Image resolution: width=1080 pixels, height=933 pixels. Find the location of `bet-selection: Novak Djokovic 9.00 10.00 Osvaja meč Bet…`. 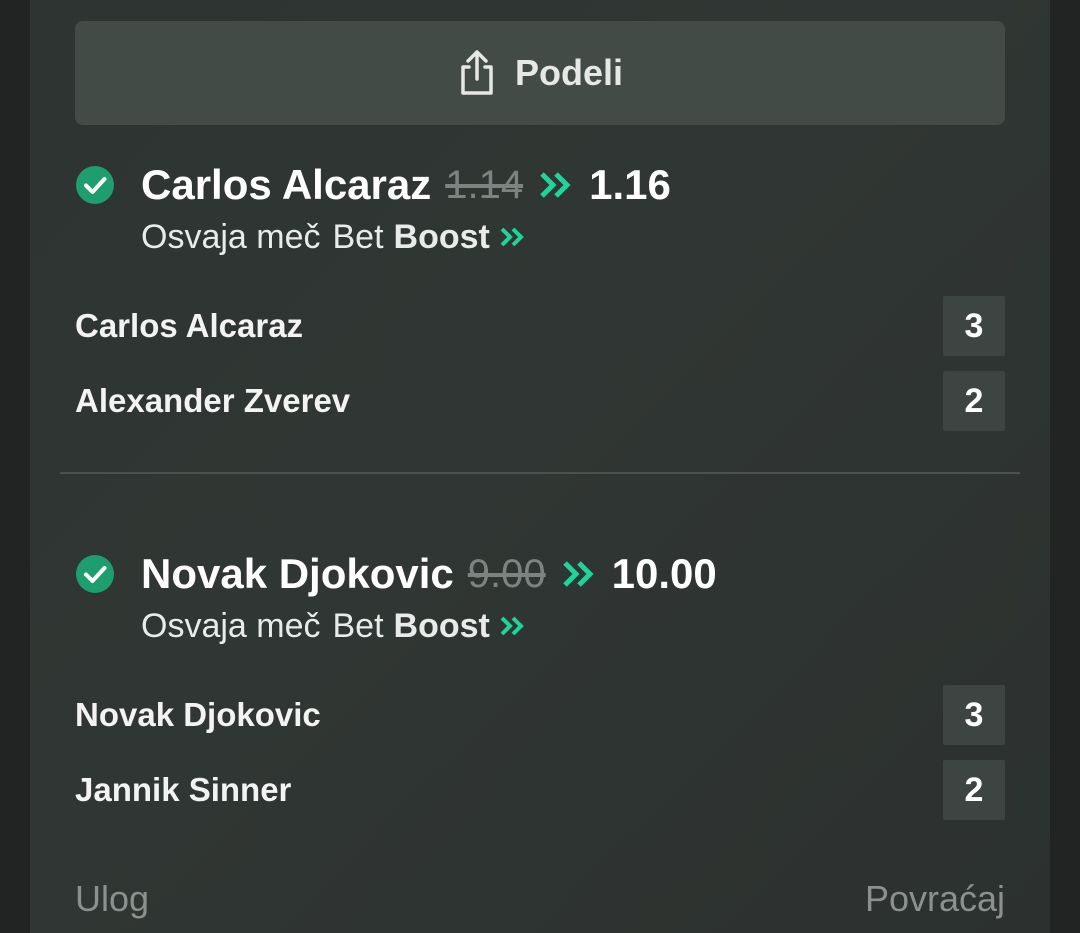

bet-selection: Novak Djokovic 9.00 10.00 Osvaja meč Bet… is located at coordinates (540, 596).